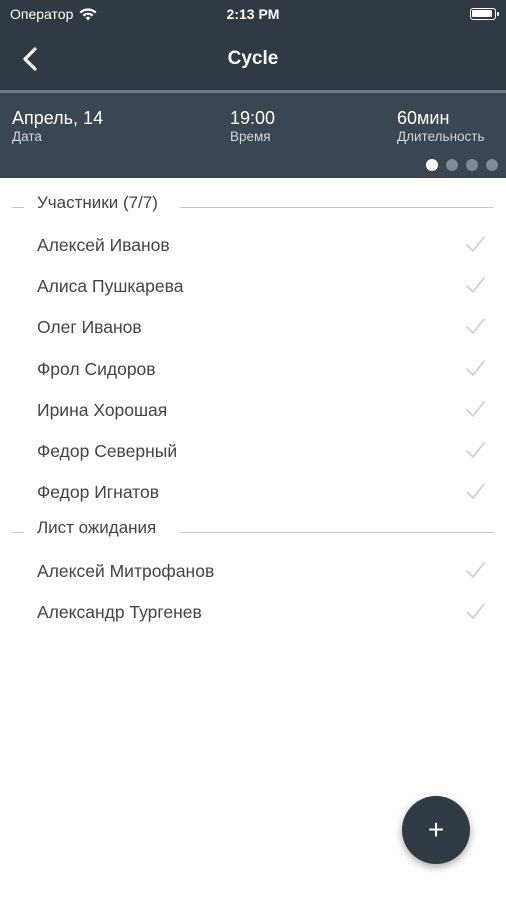  I want to click on participants-header: Участники (7/7), so click(253, 208).